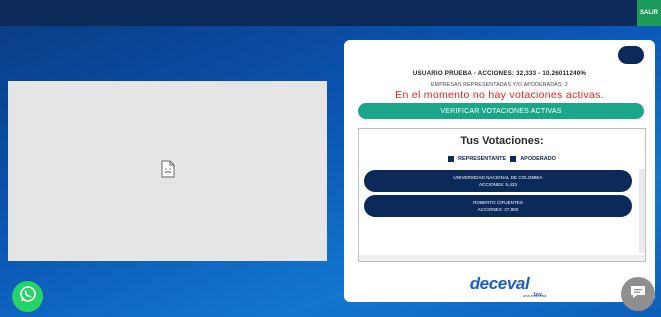 This screenshot has height=317, width=661. I want to click on vertical-scrollbar, so click(642, 211).